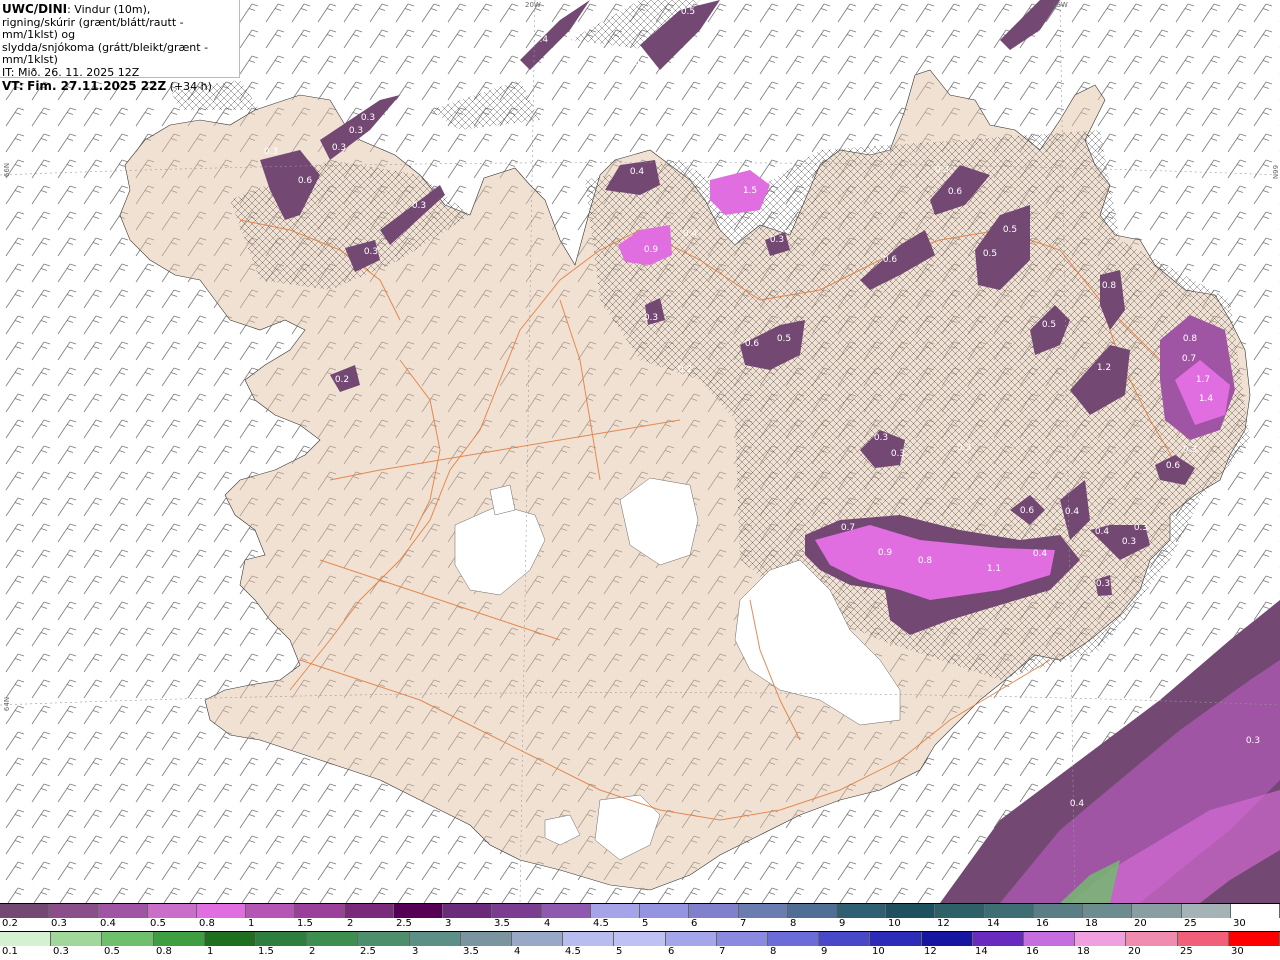  What do you see at coordinates (533, 5) in the screenshot?
I see `longitude-label-20w: 20W` at bounding box center [533, 5].